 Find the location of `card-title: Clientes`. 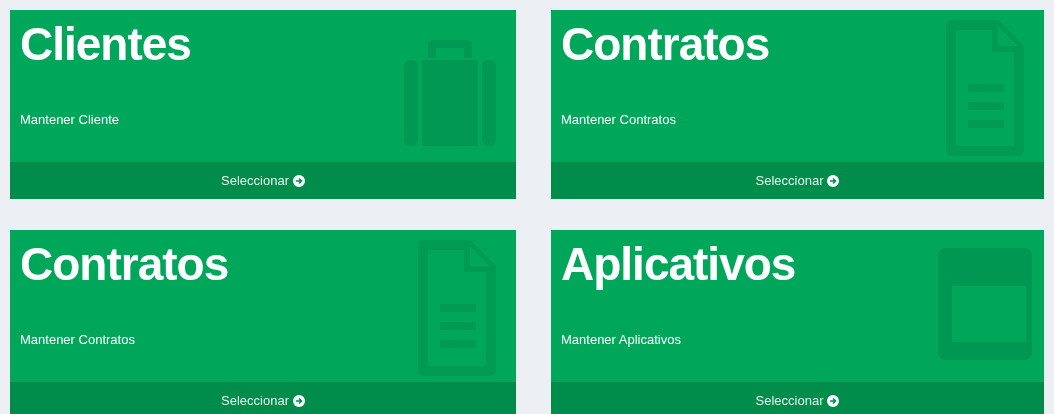

card-title: Clientes is located at coordinates (105, 44).